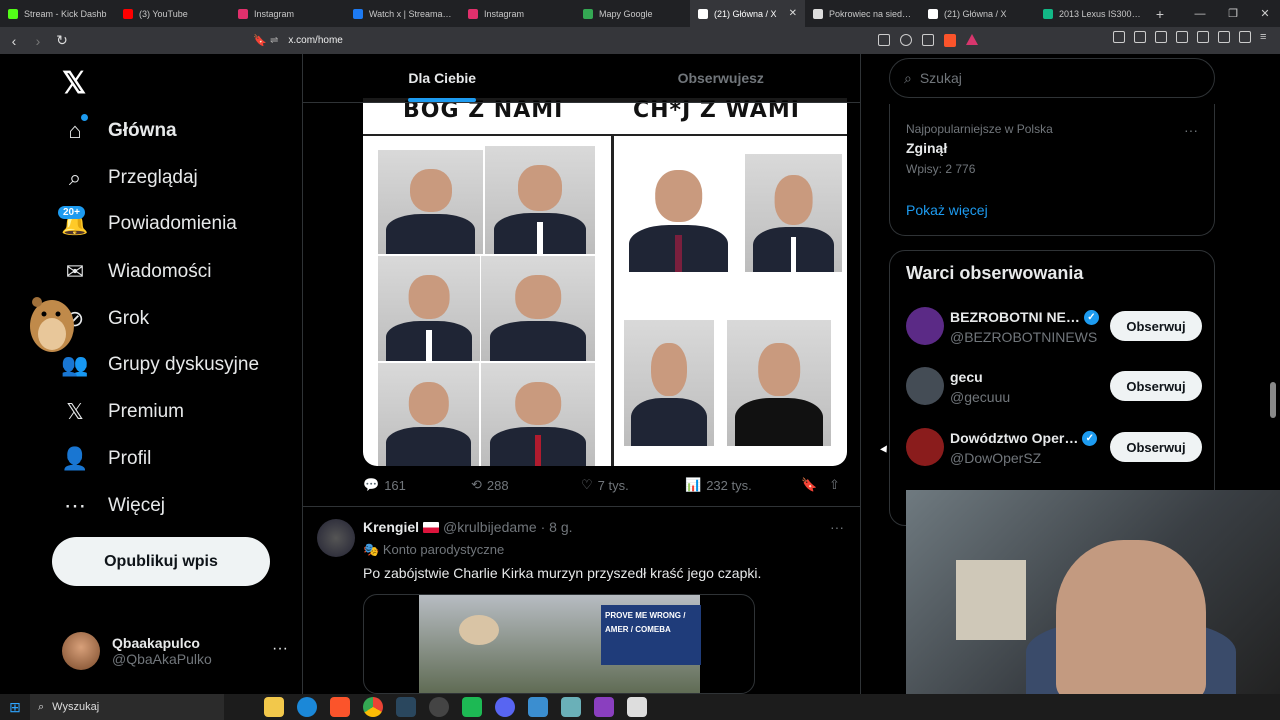 The height and width of the screenshot is (720, 1280). I want to click on nav-item-profile: 👤 Profil, so click(106, 459).